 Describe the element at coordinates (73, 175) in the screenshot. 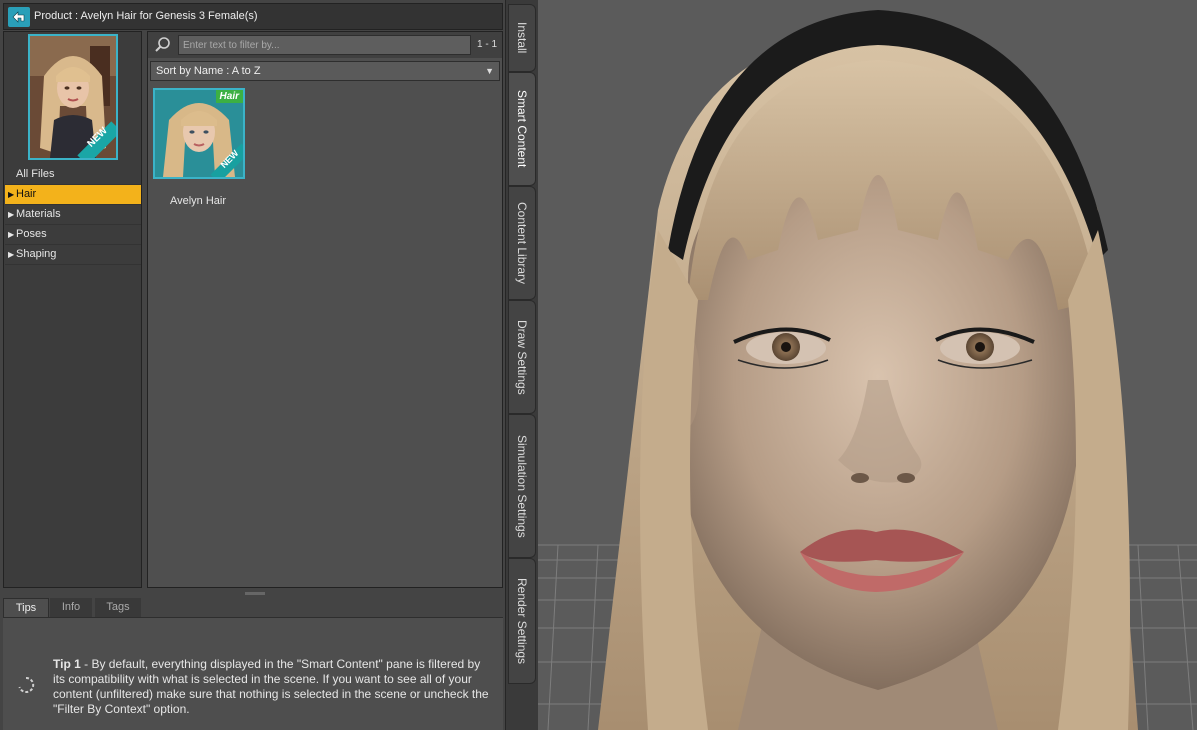

I see `category-all-files: All Files` at that location.